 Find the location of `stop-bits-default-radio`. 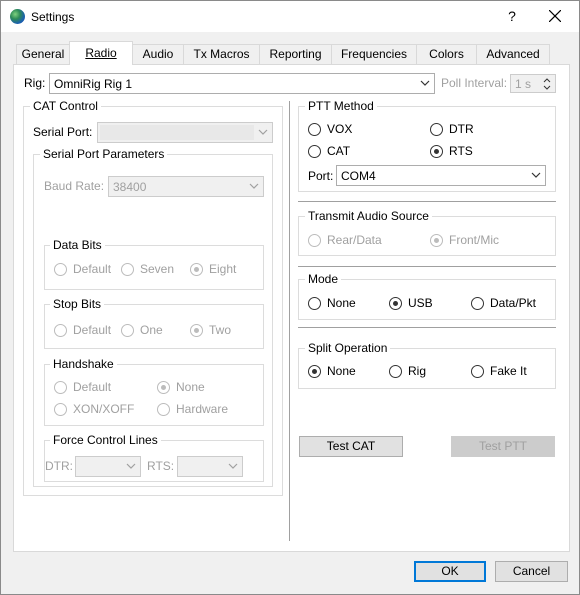

stop-bits-default-radio is located at coordinates (60, 330).